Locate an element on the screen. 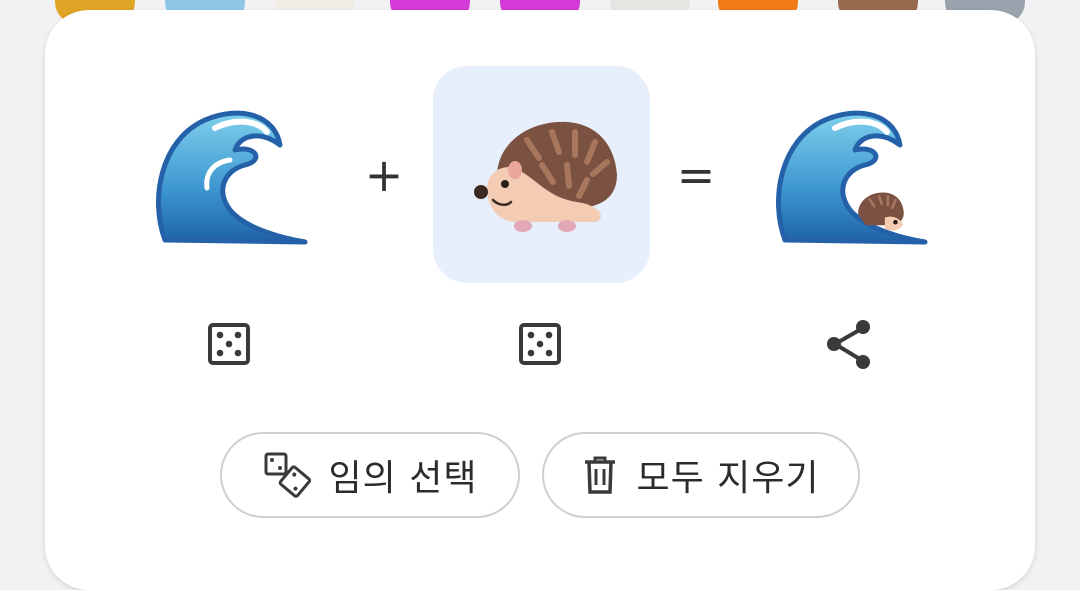 This screenshot has height=590, width=1080. share-button is located at coordinates (848, 344).